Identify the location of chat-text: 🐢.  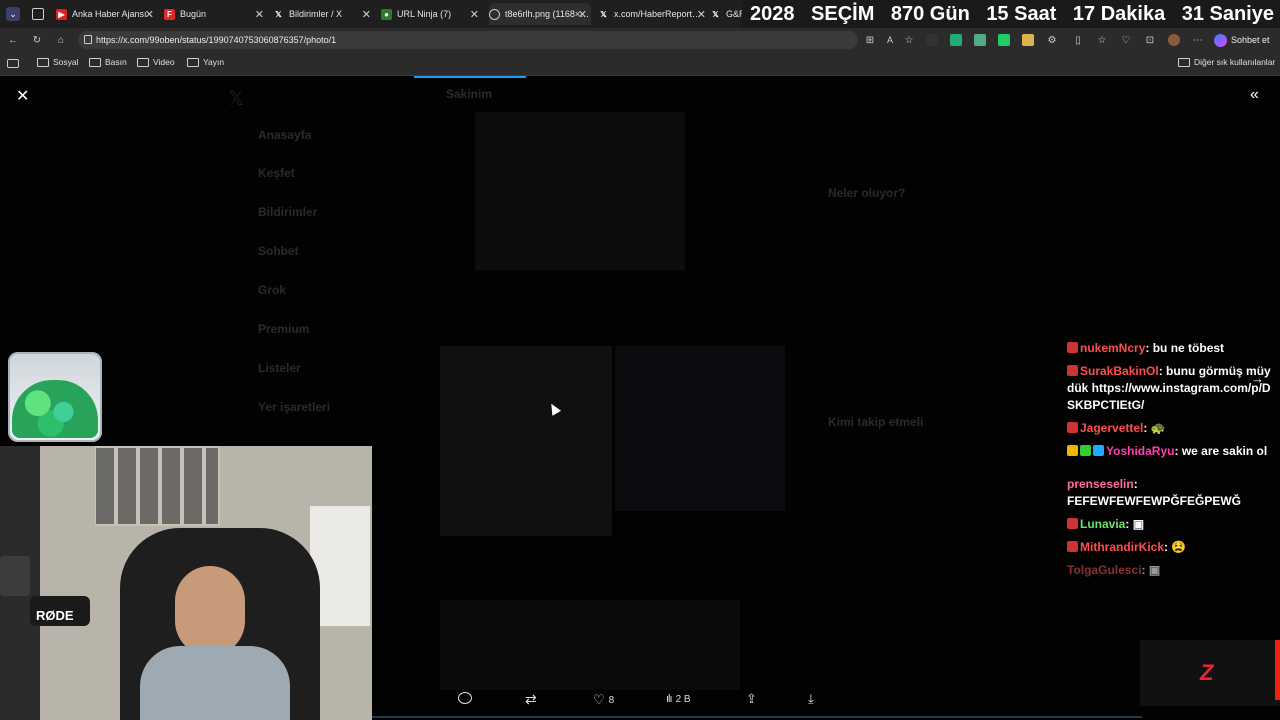
(1158, 428).